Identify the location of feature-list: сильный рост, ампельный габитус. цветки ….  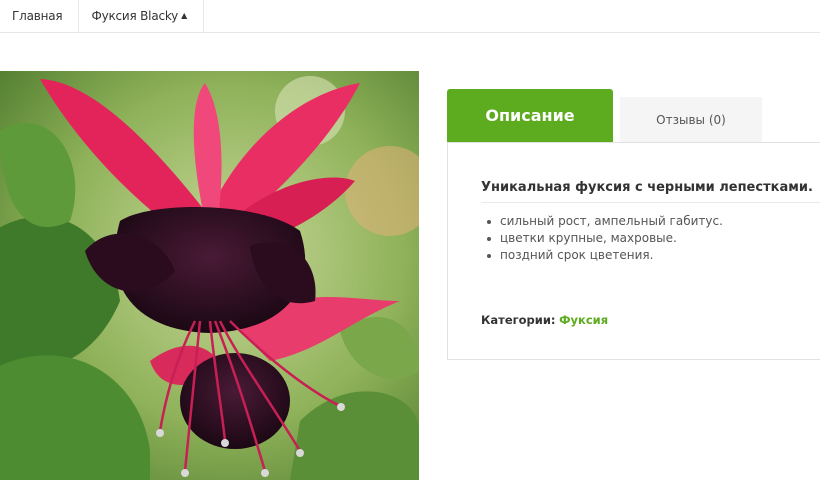
(602, 238).